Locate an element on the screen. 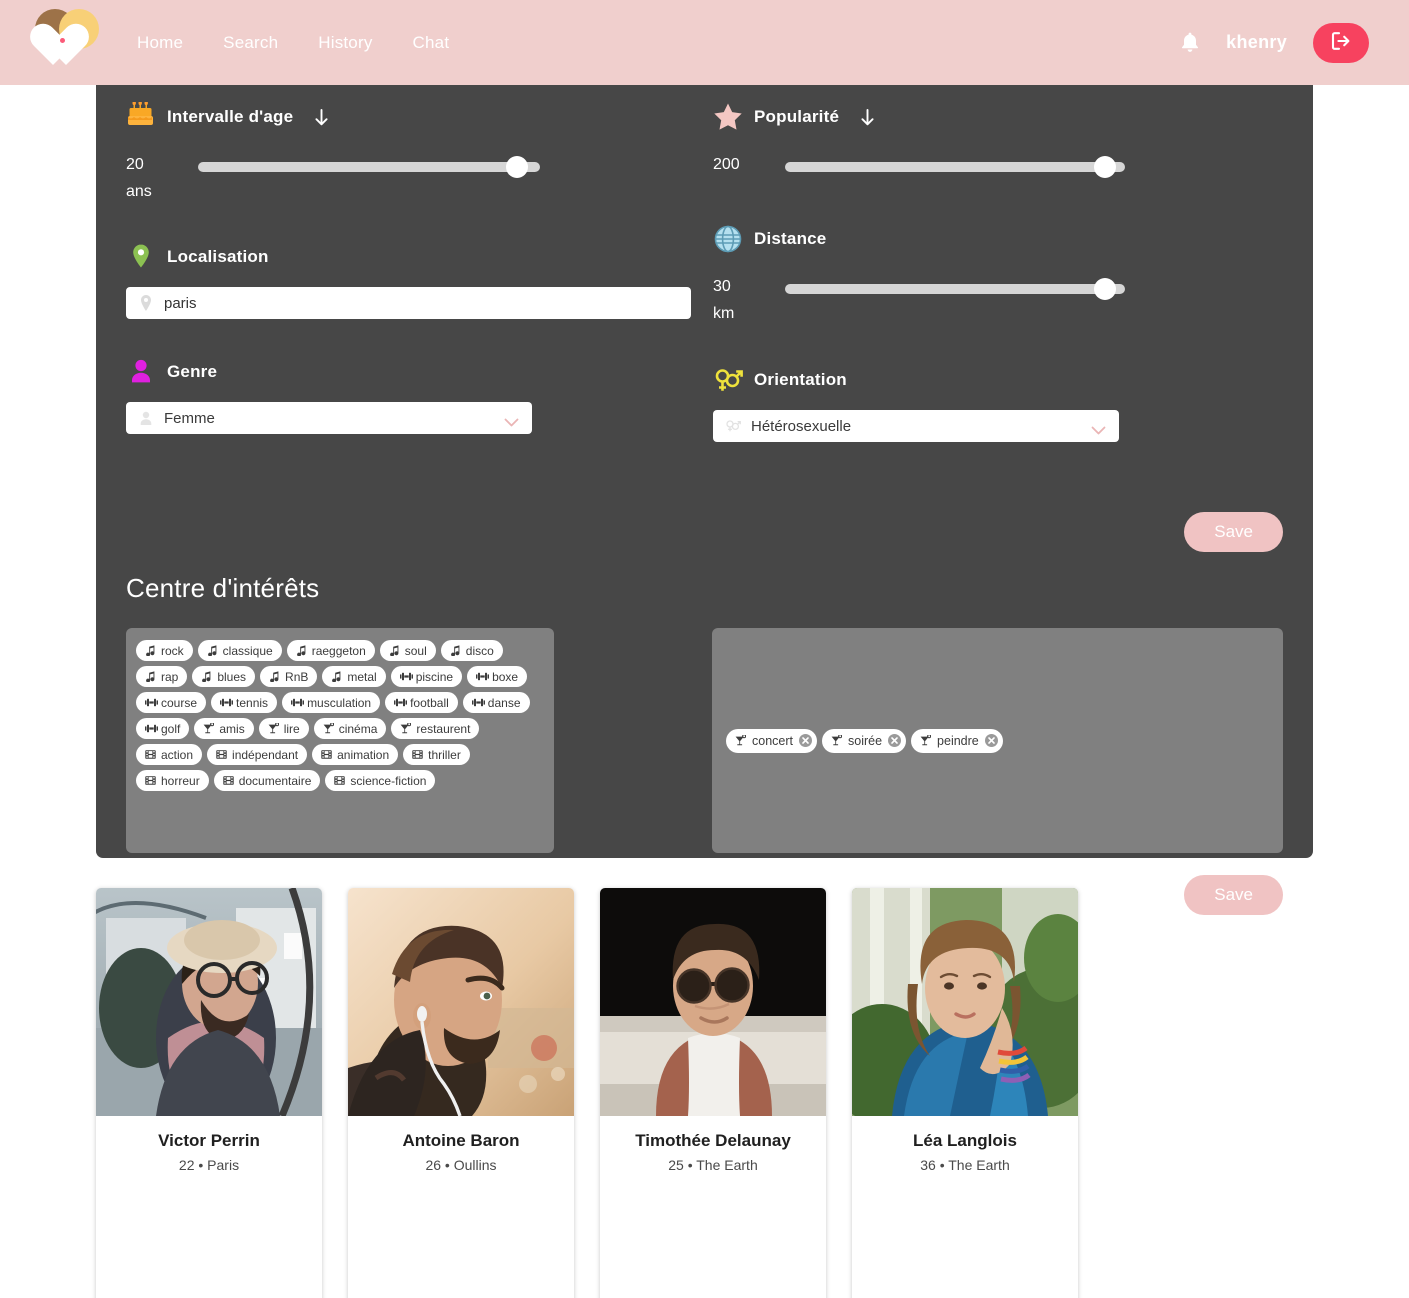  interest-tag: animation is located at coordinates (355, 754).